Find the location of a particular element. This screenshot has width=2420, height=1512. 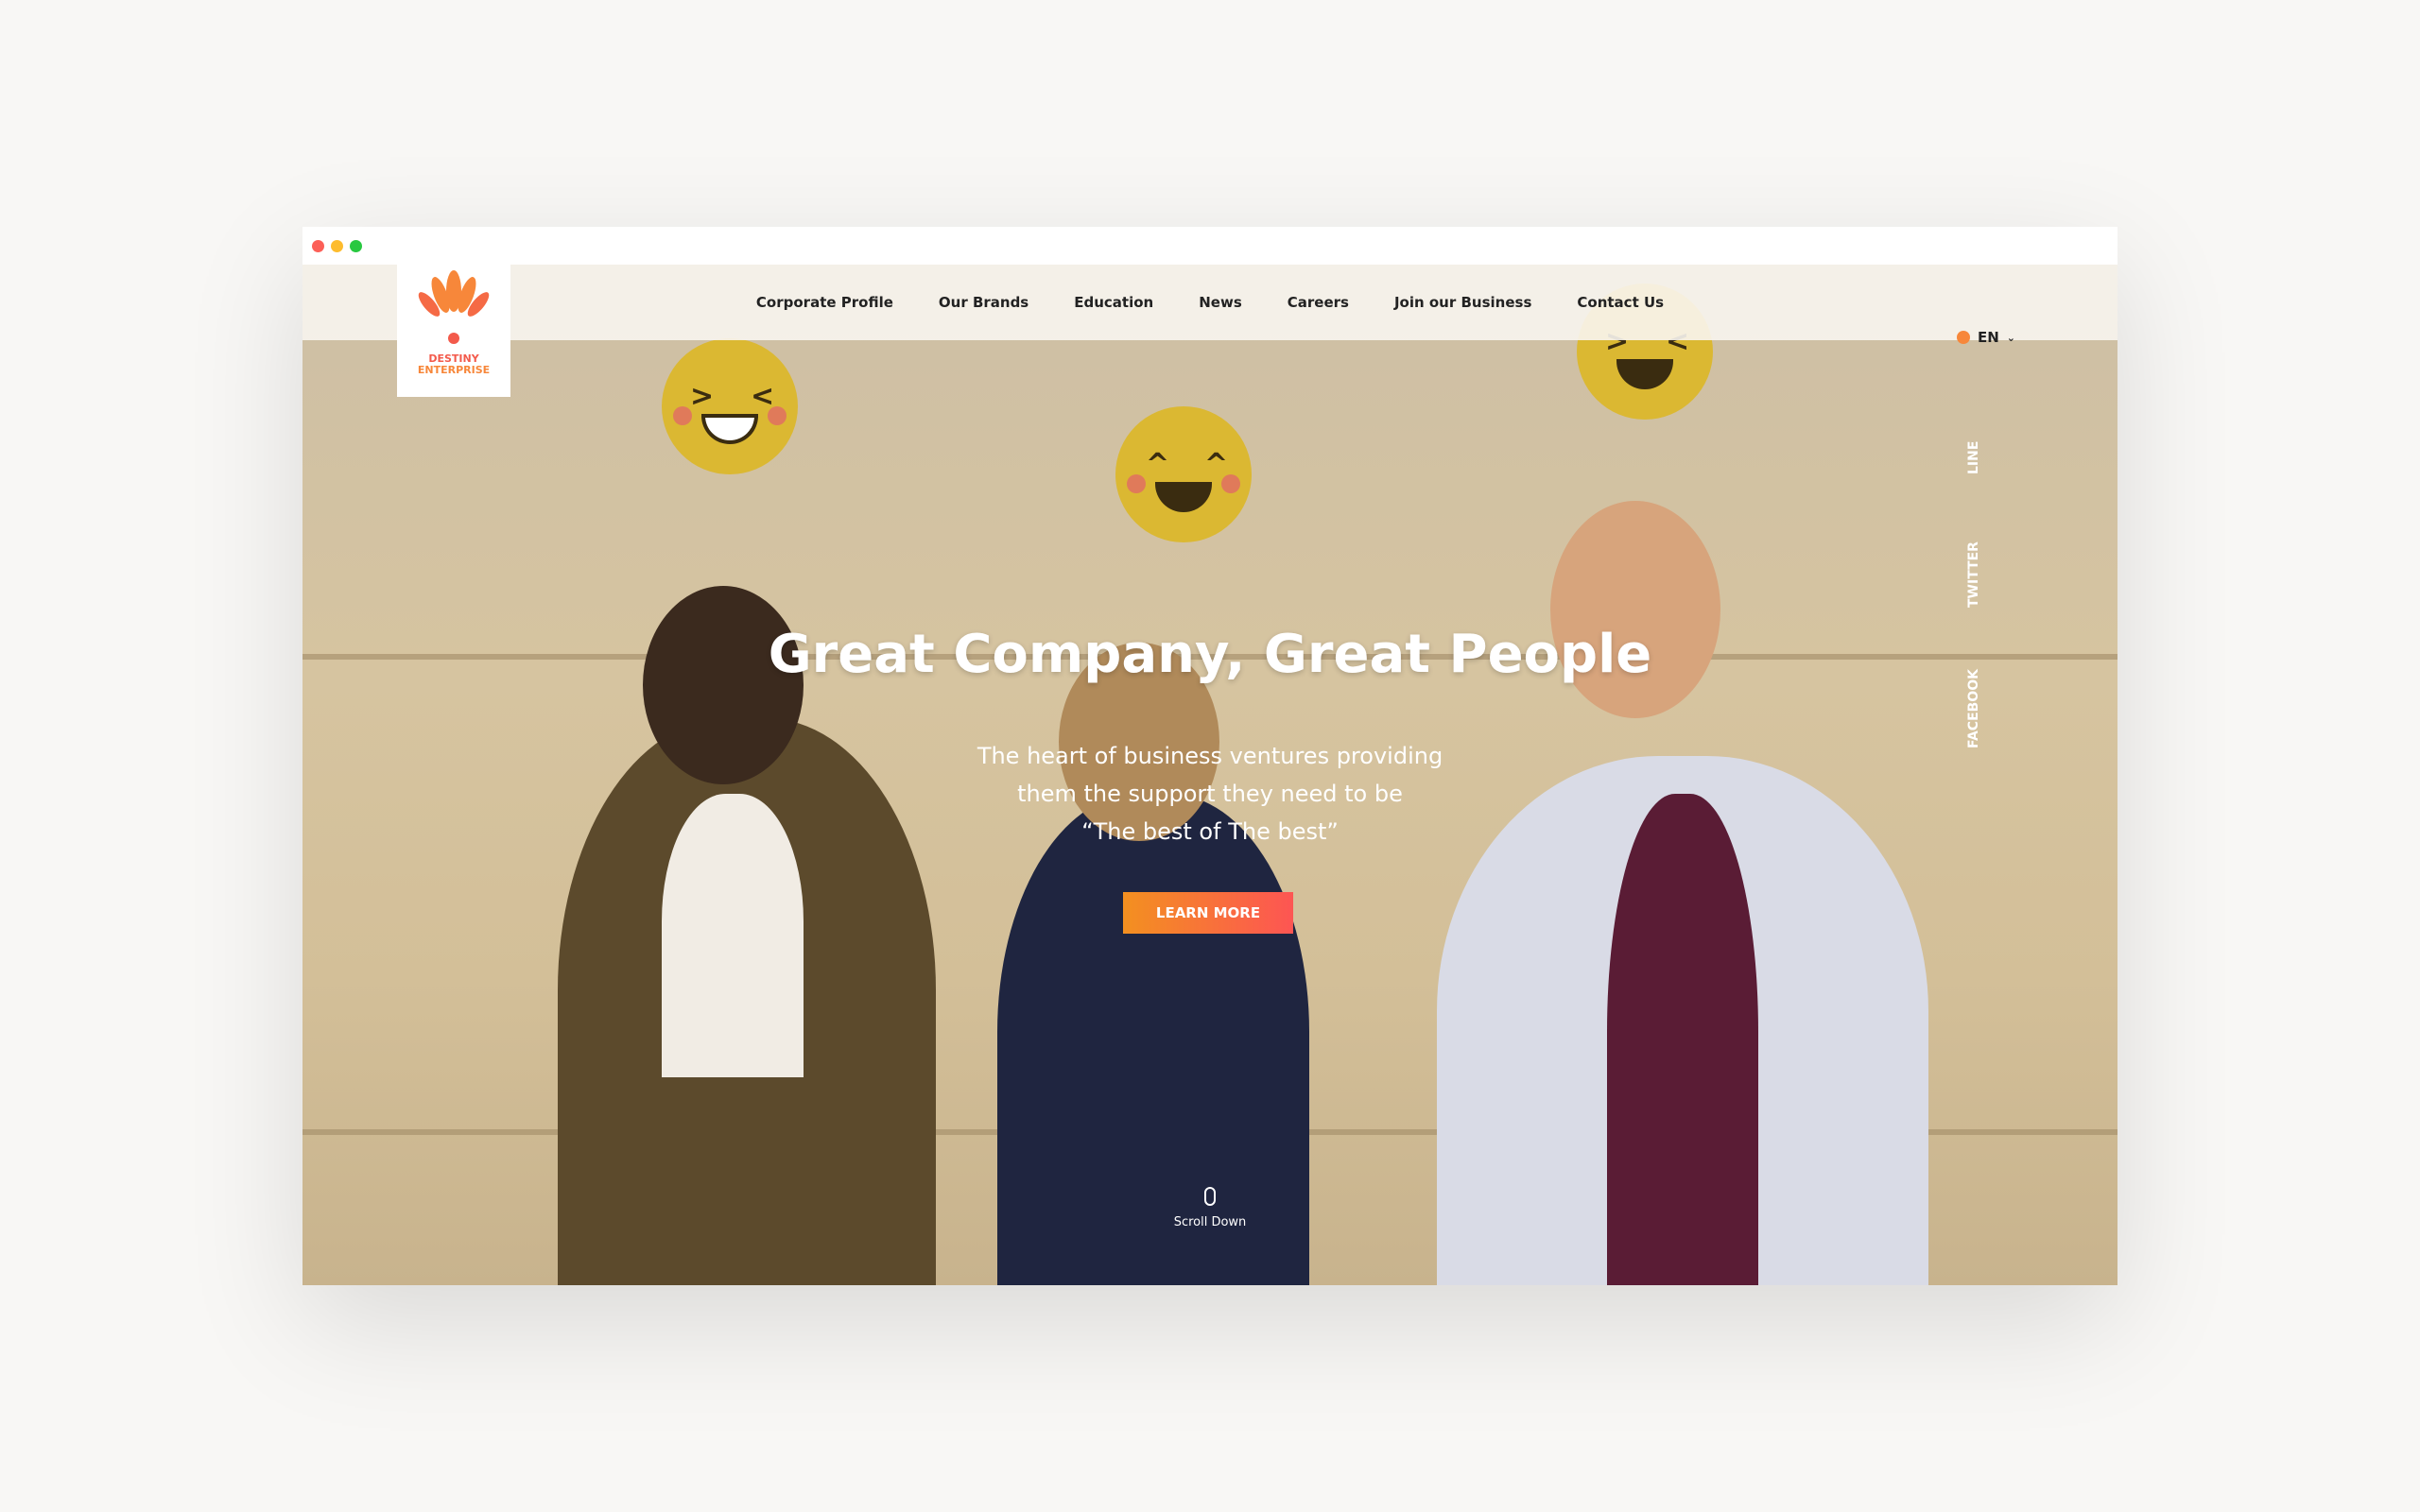

laughing-emoji-icon: > < is located at coordinates (730, 406).